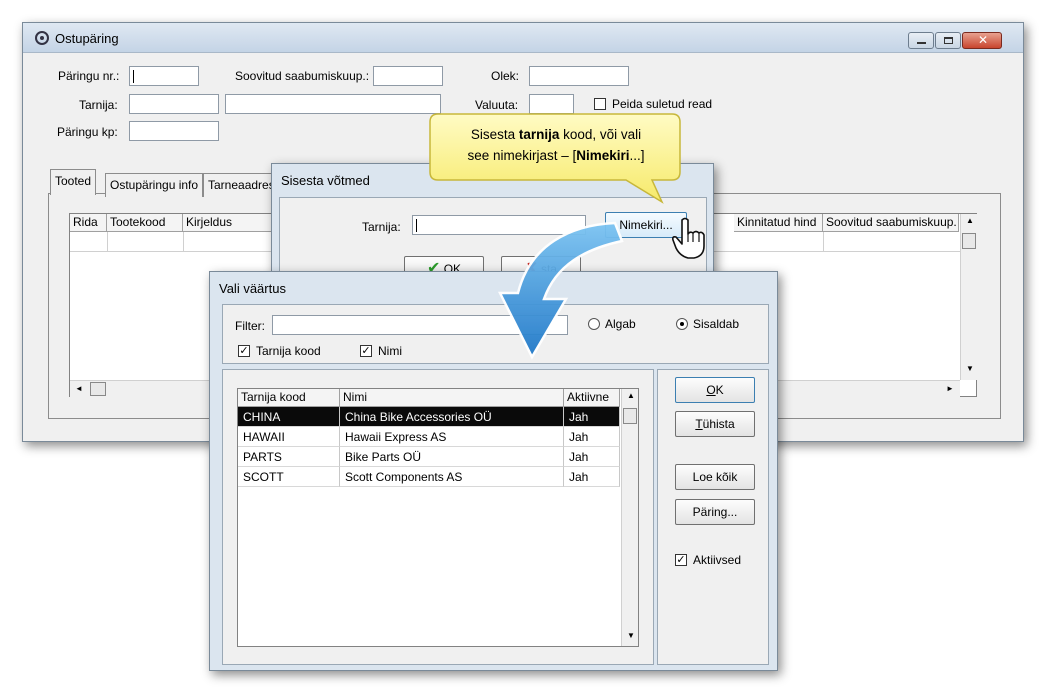 The width and height of the screenshot is (1047, 696). Describe the element at coordinates (250, 326) in the screenshot. I see `filter-label: Filter:` at that location.